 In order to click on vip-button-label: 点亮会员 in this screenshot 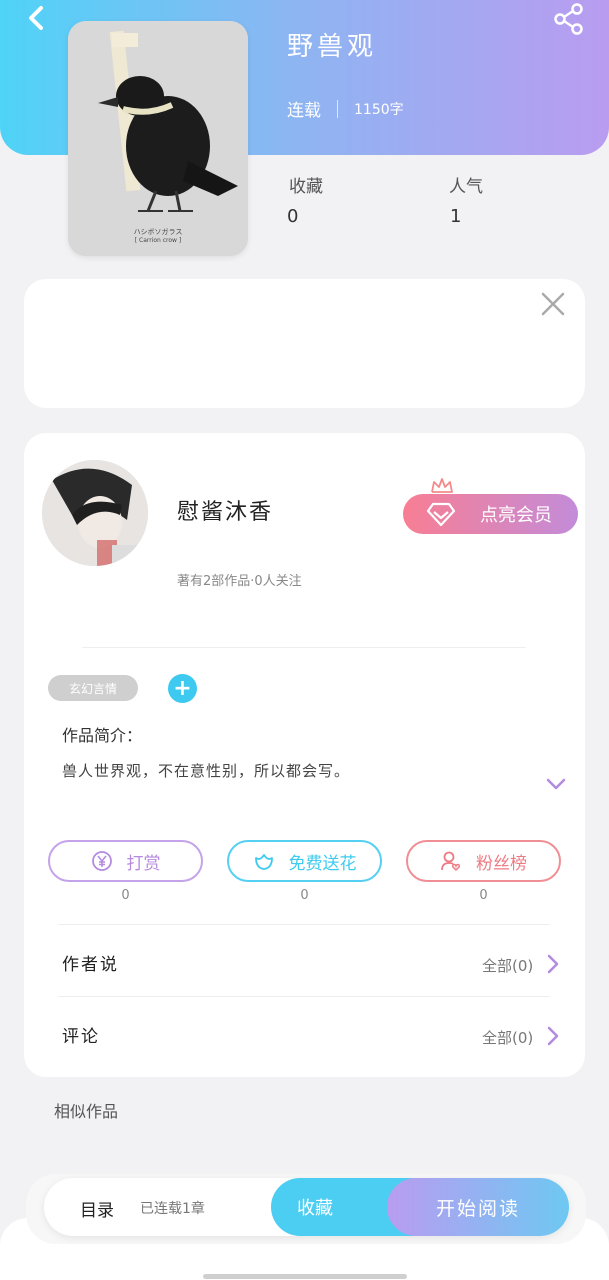, I will do `click(516, 515)`.